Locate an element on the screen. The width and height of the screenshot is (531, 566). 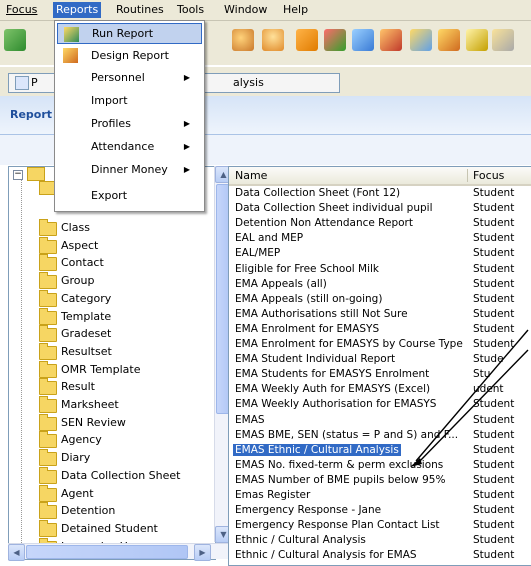
menu-help: Help is located at coordinates (295, 10).